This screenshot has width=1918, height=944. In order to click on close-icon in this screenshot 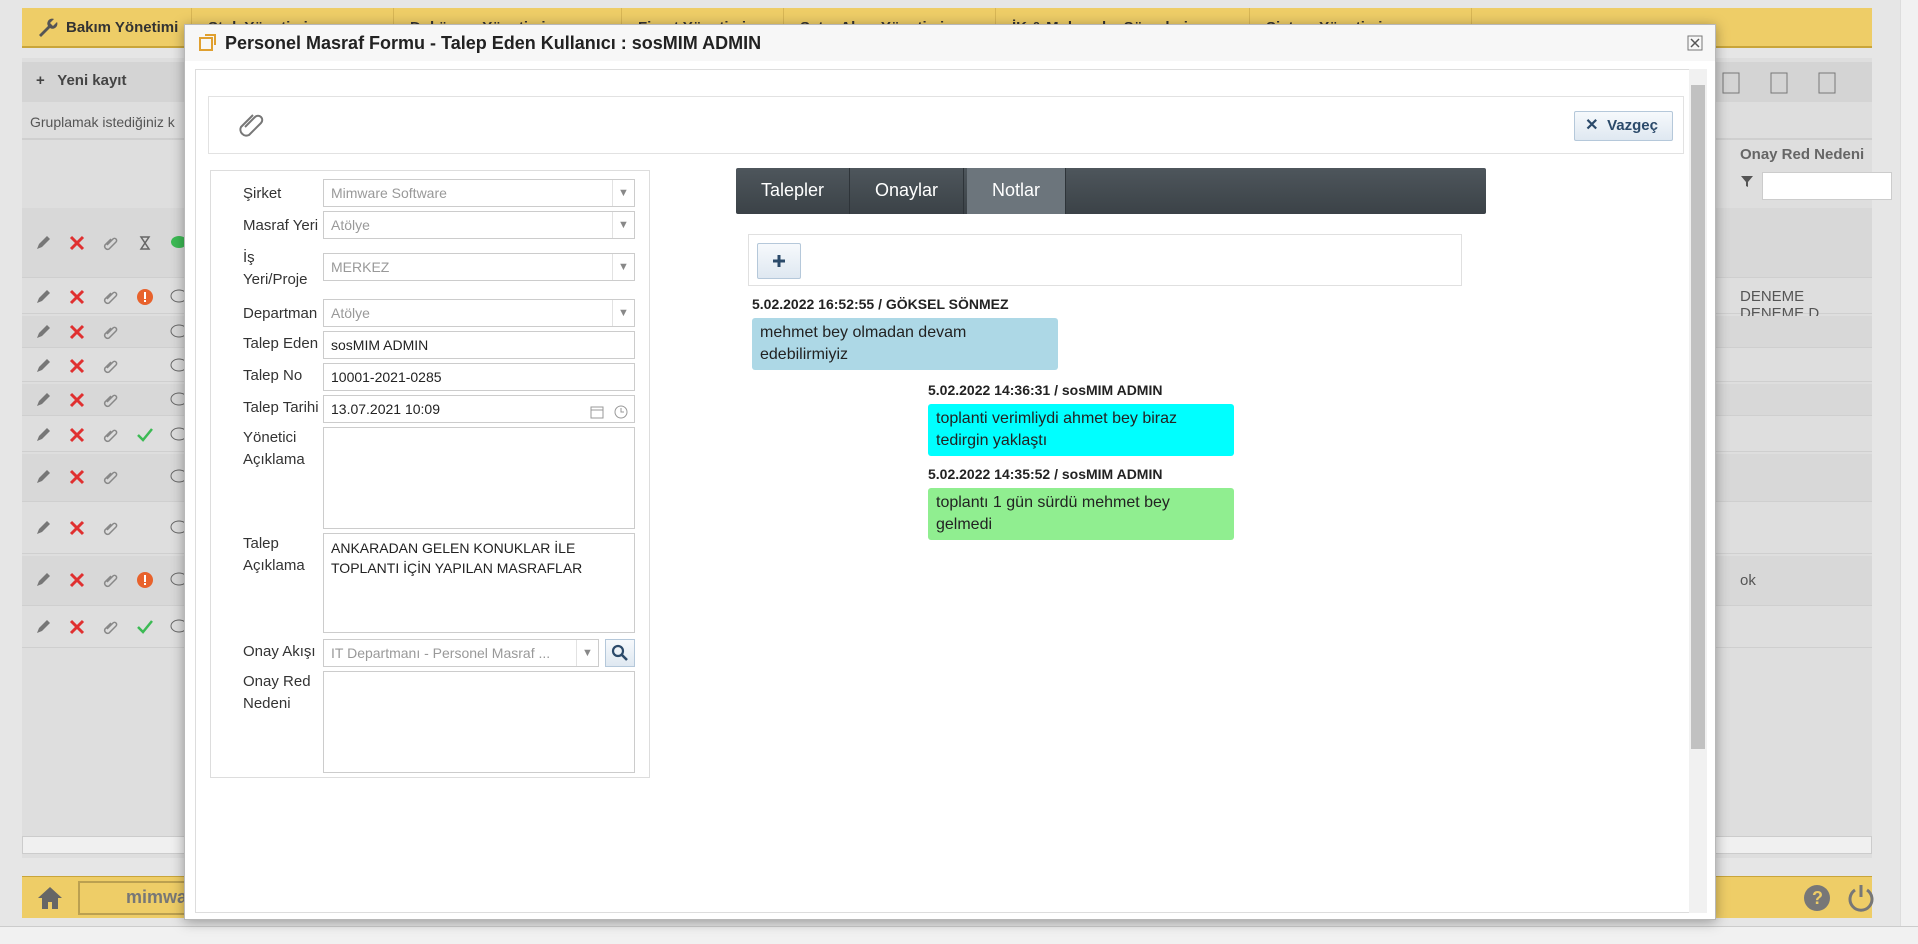, I will do `click(1695, 43)`.